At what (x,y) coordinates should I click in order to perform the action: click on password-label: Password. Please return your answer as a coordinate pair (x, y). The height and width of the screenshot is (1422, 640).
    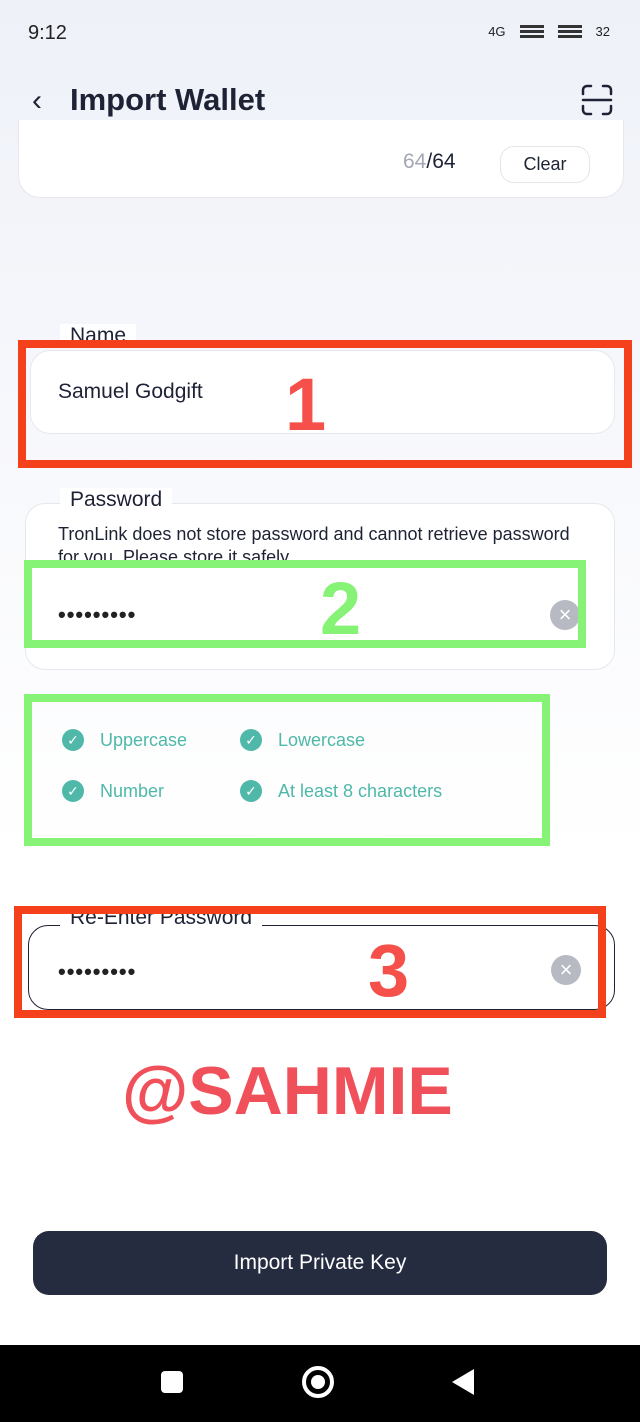
    Looking at the image, I should click on (116, 500).